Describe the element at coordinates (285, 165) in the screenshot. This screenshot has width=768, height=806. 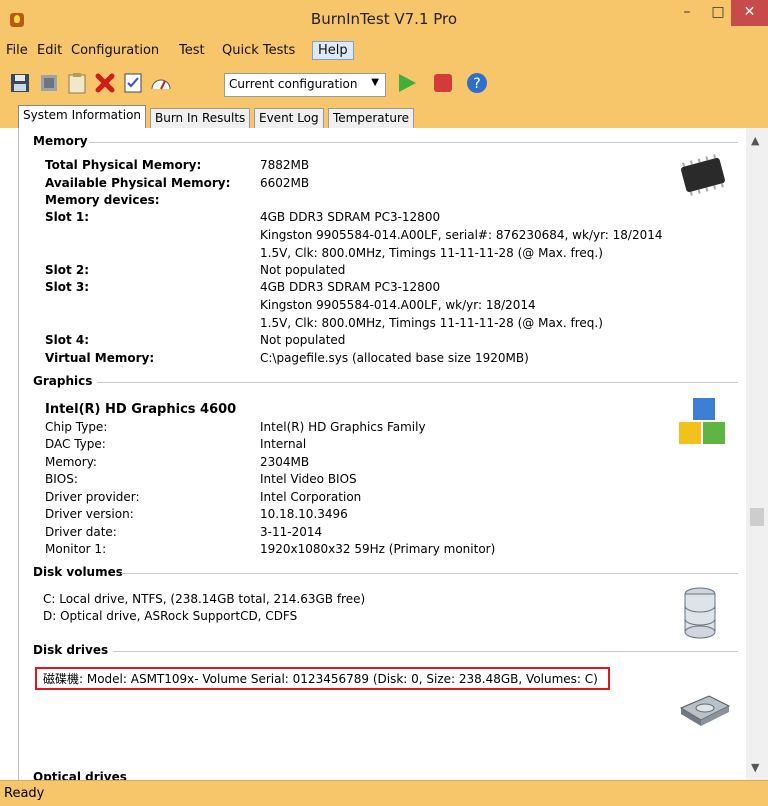
I see `value-total-memory: 7882MB` at that location.